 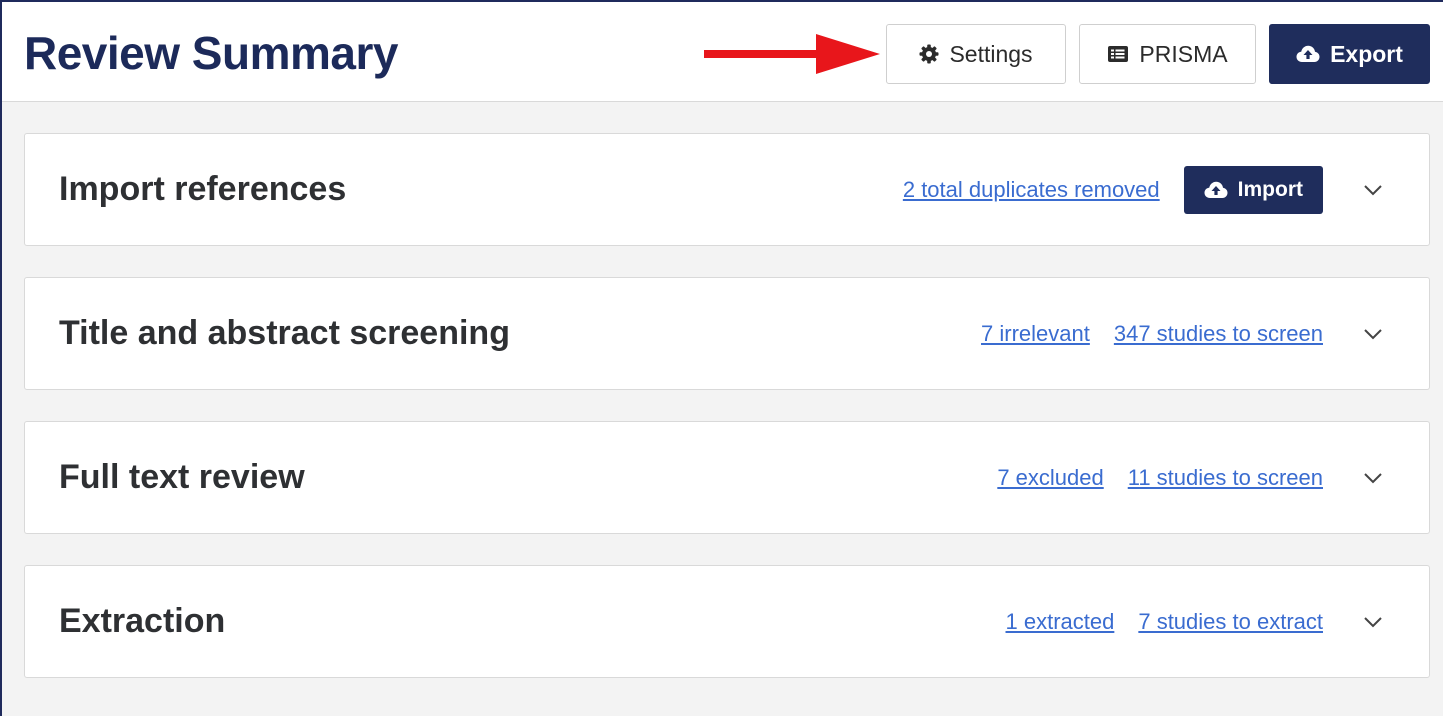 I want to click on prisma-button-label: PRISMA, so click(x=1183, y=53).